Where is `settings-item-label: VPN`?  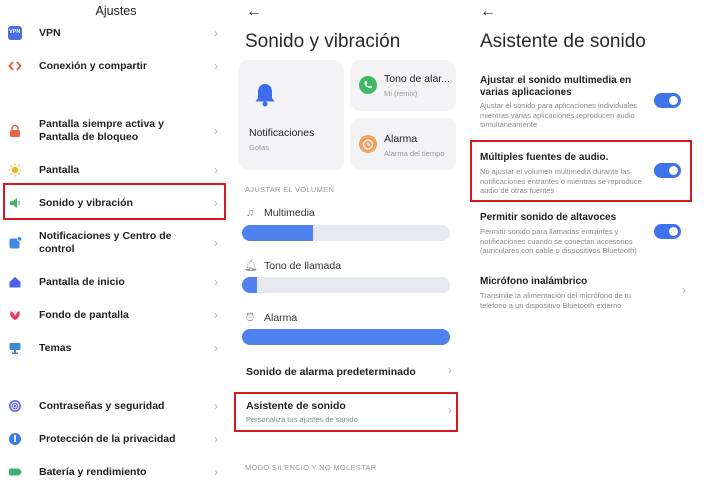
settings-item-label: VPN is located at coordinates (50, 32).